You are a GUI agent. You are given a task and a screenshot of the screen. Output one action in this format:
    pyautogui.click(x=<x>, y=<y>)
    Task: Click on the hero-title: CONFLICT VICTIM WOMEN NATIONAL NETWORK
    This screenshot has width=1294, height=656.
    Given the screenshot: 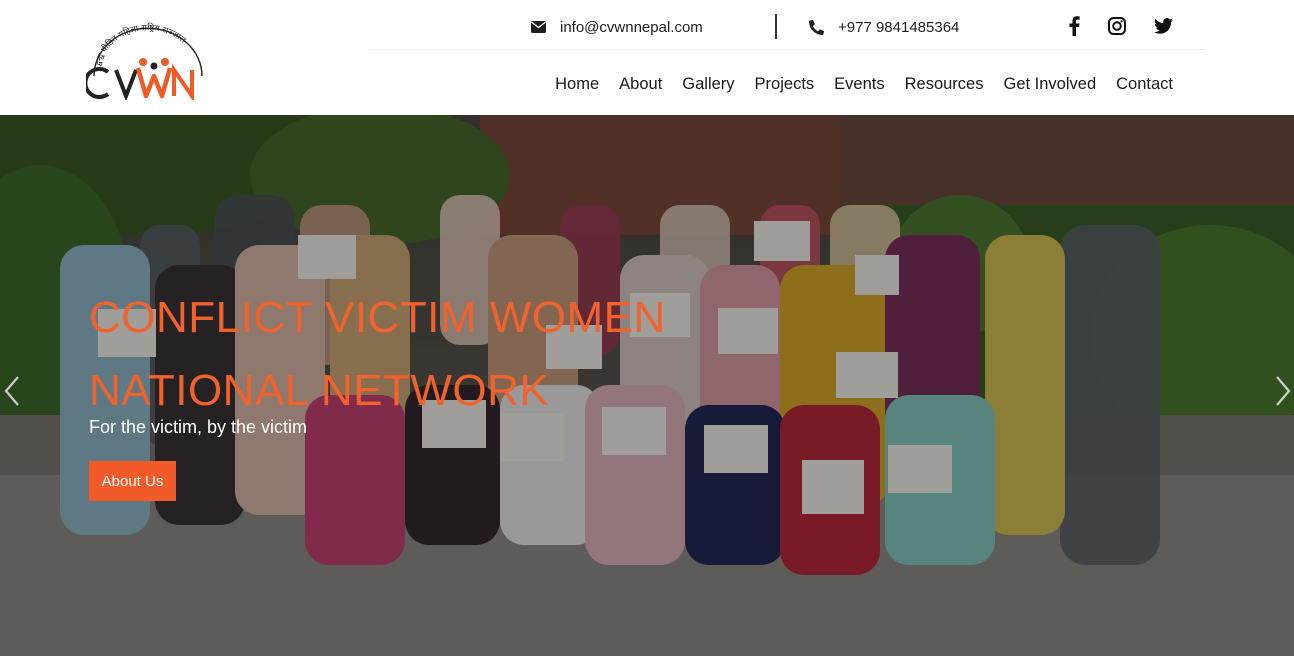 What is the action you would take?
    pyautogui.click(x=439, y=354)
    